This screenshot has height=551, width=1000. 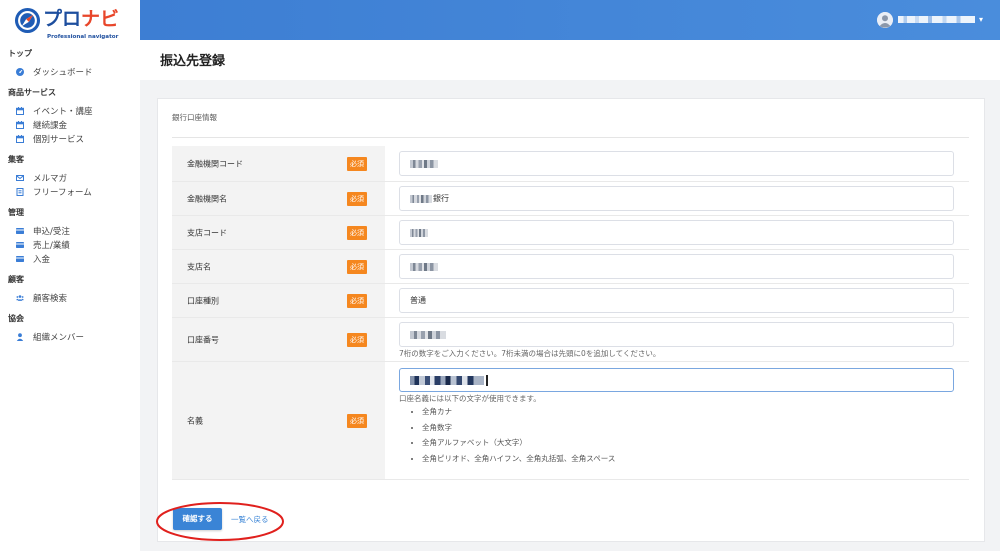 I want to click on sidebar-item-label: メルマガ, so click(x=50, y=179).